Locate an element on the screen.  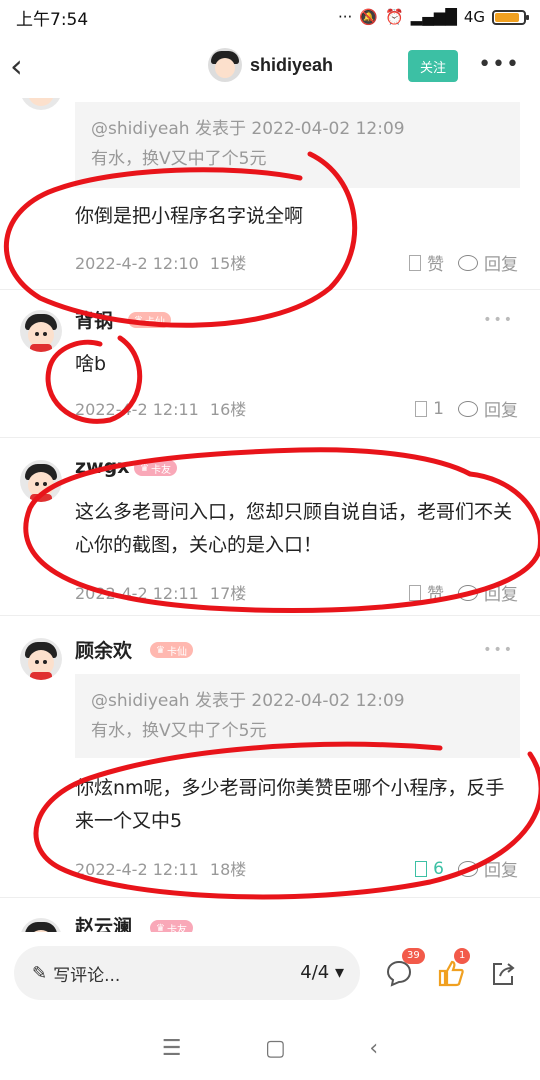
menu-icon: ☰ is located at coordinates (172, 1048).